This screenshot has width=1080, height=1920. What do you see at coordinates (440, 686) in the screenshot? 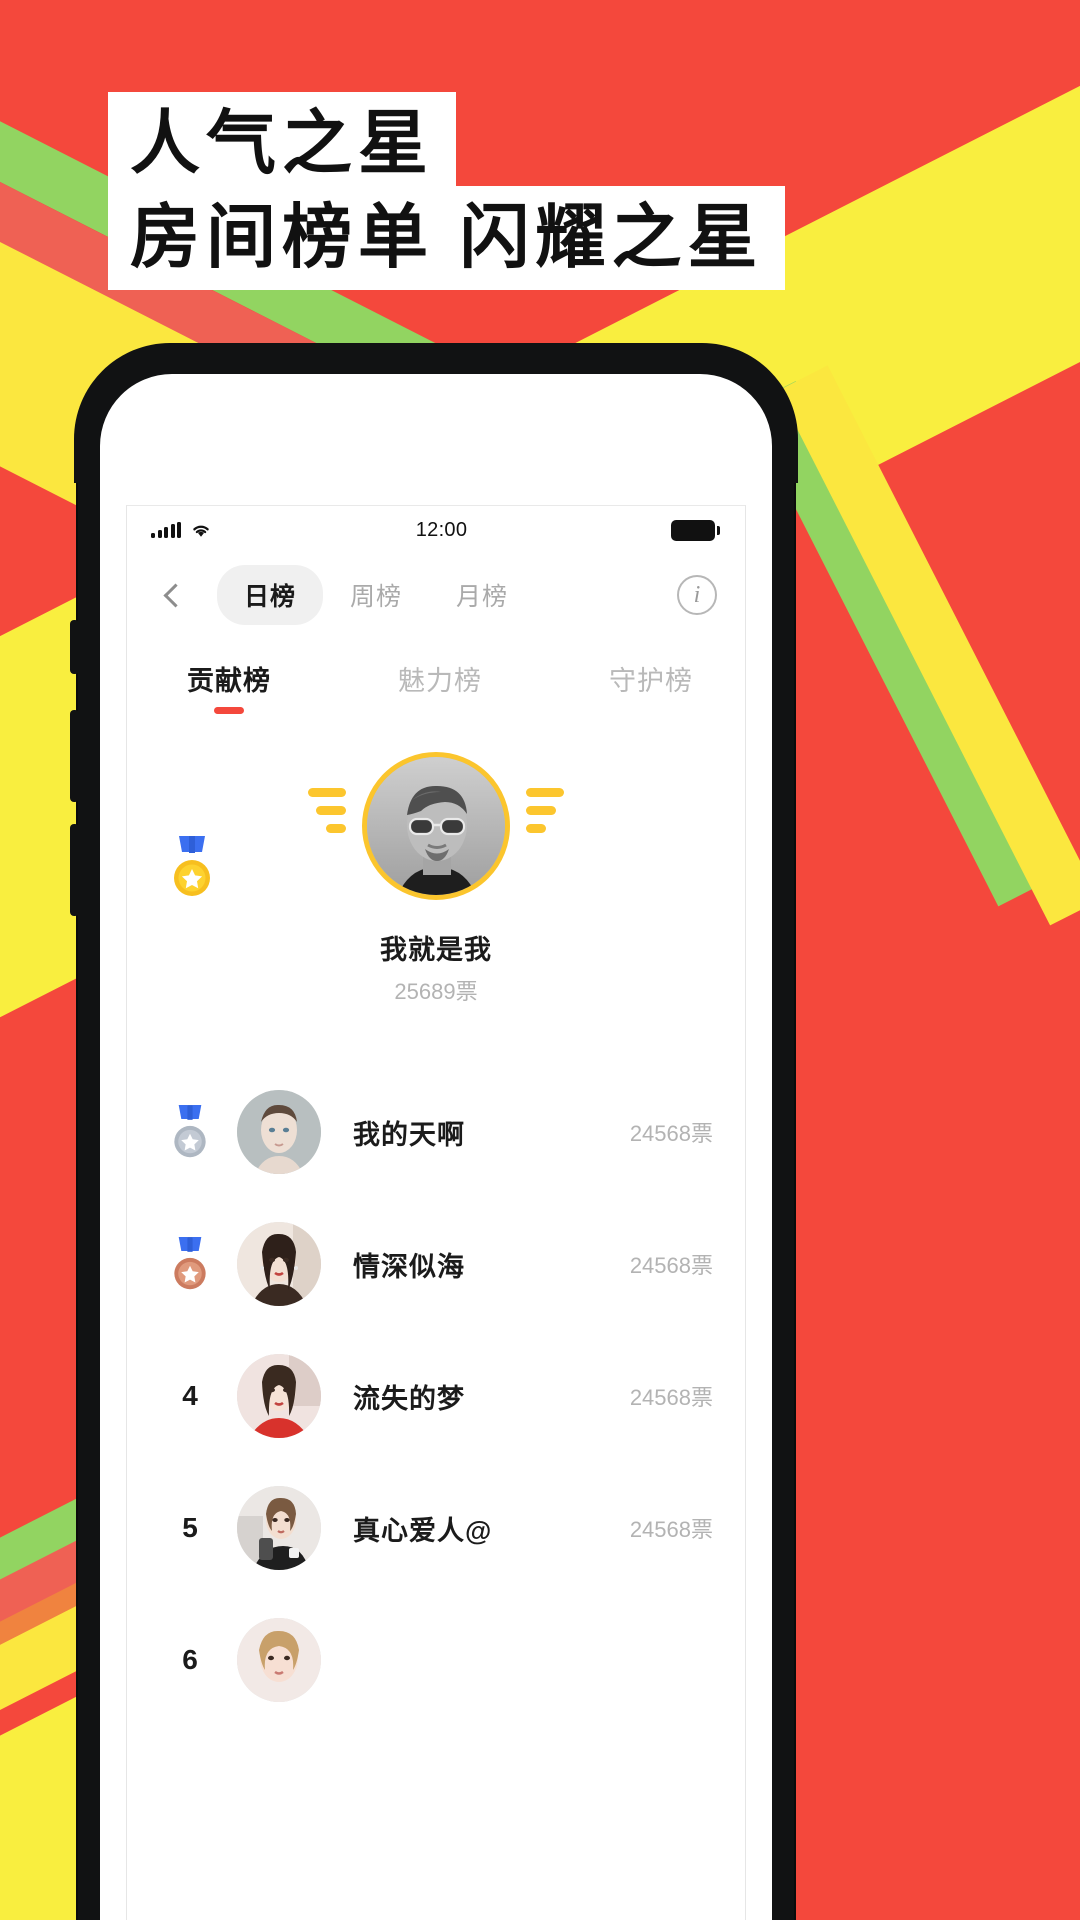
I see `tab-charm-ranking: 魅力榜` at bounding box center [440, 686].